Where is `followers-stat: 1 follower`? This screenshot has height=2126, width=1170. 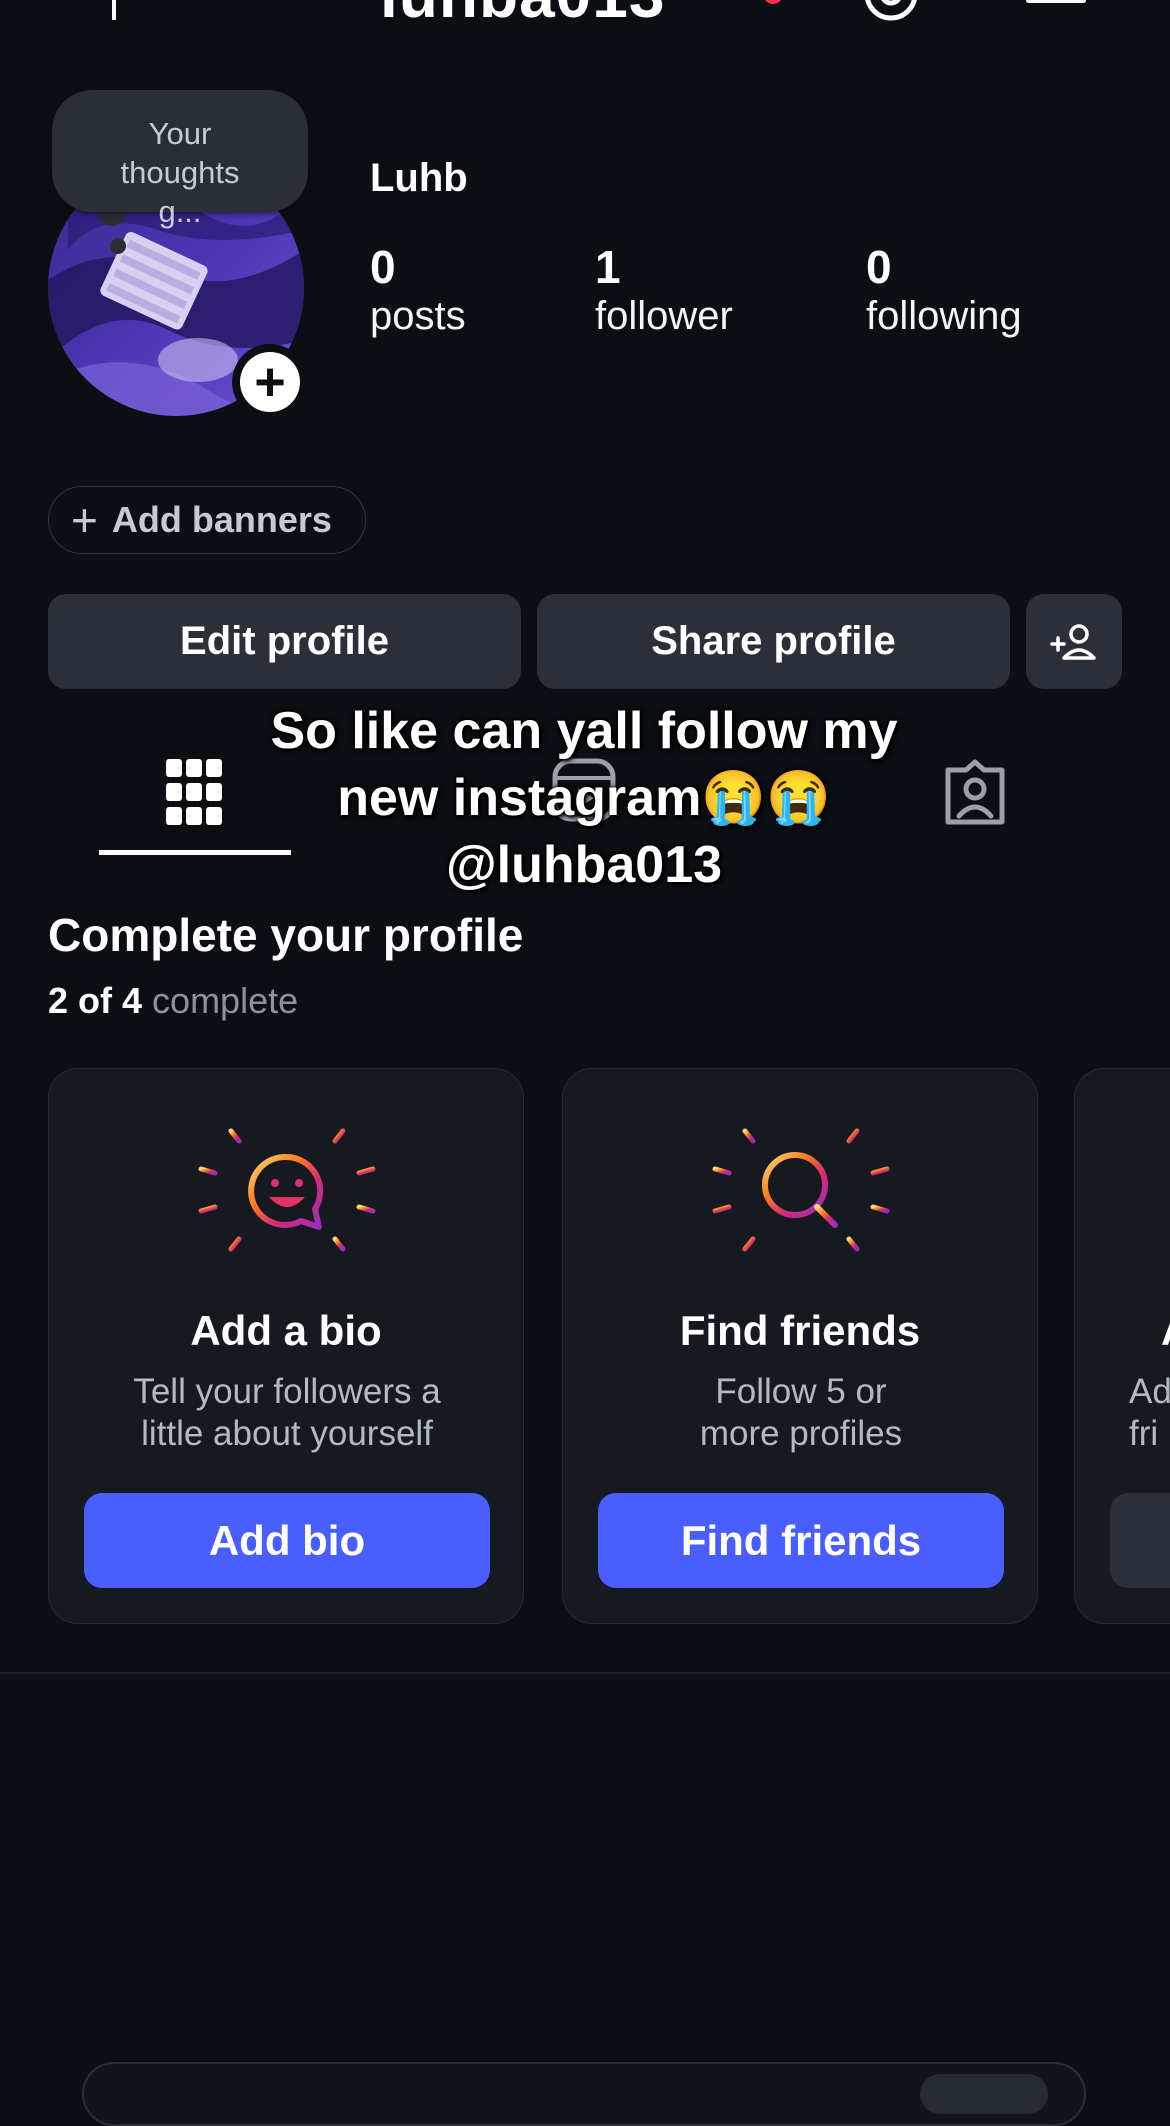 followers-stat: 1 follower is located at coordinates (664, 289).